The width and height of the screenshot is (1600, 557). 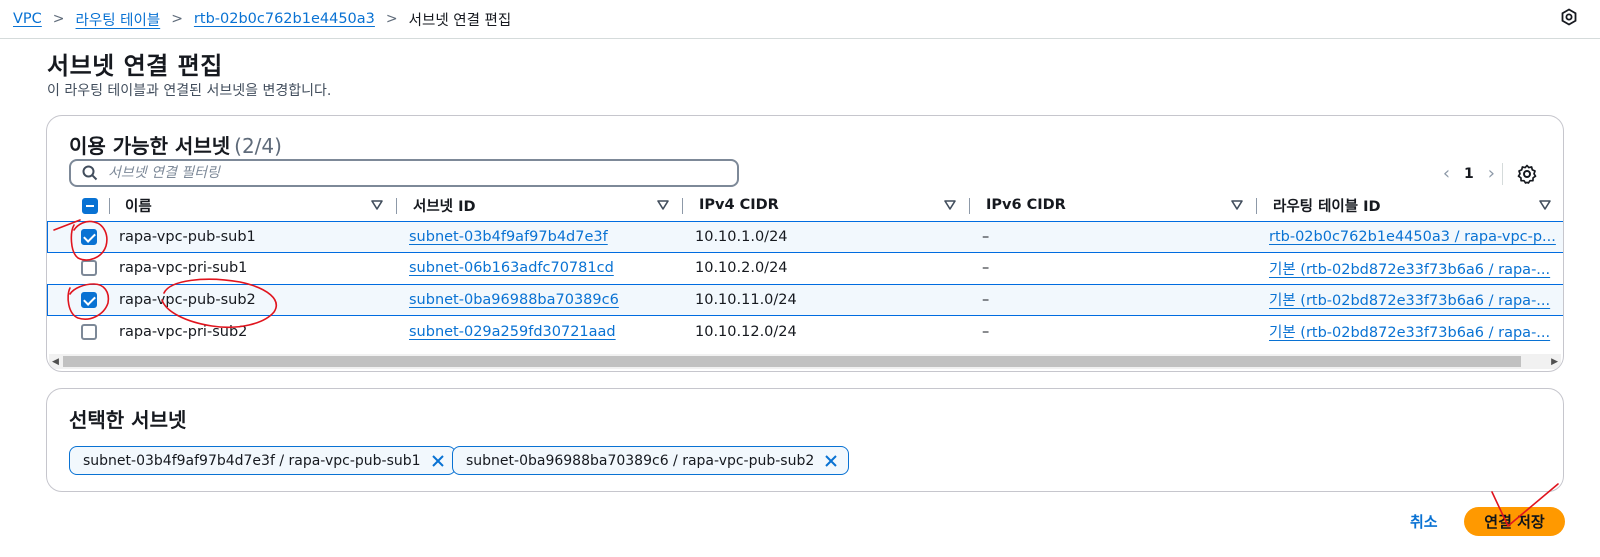 I want to click on subnet-name: rapa-vpc-pri-sub1, so click(x=183, y=268).